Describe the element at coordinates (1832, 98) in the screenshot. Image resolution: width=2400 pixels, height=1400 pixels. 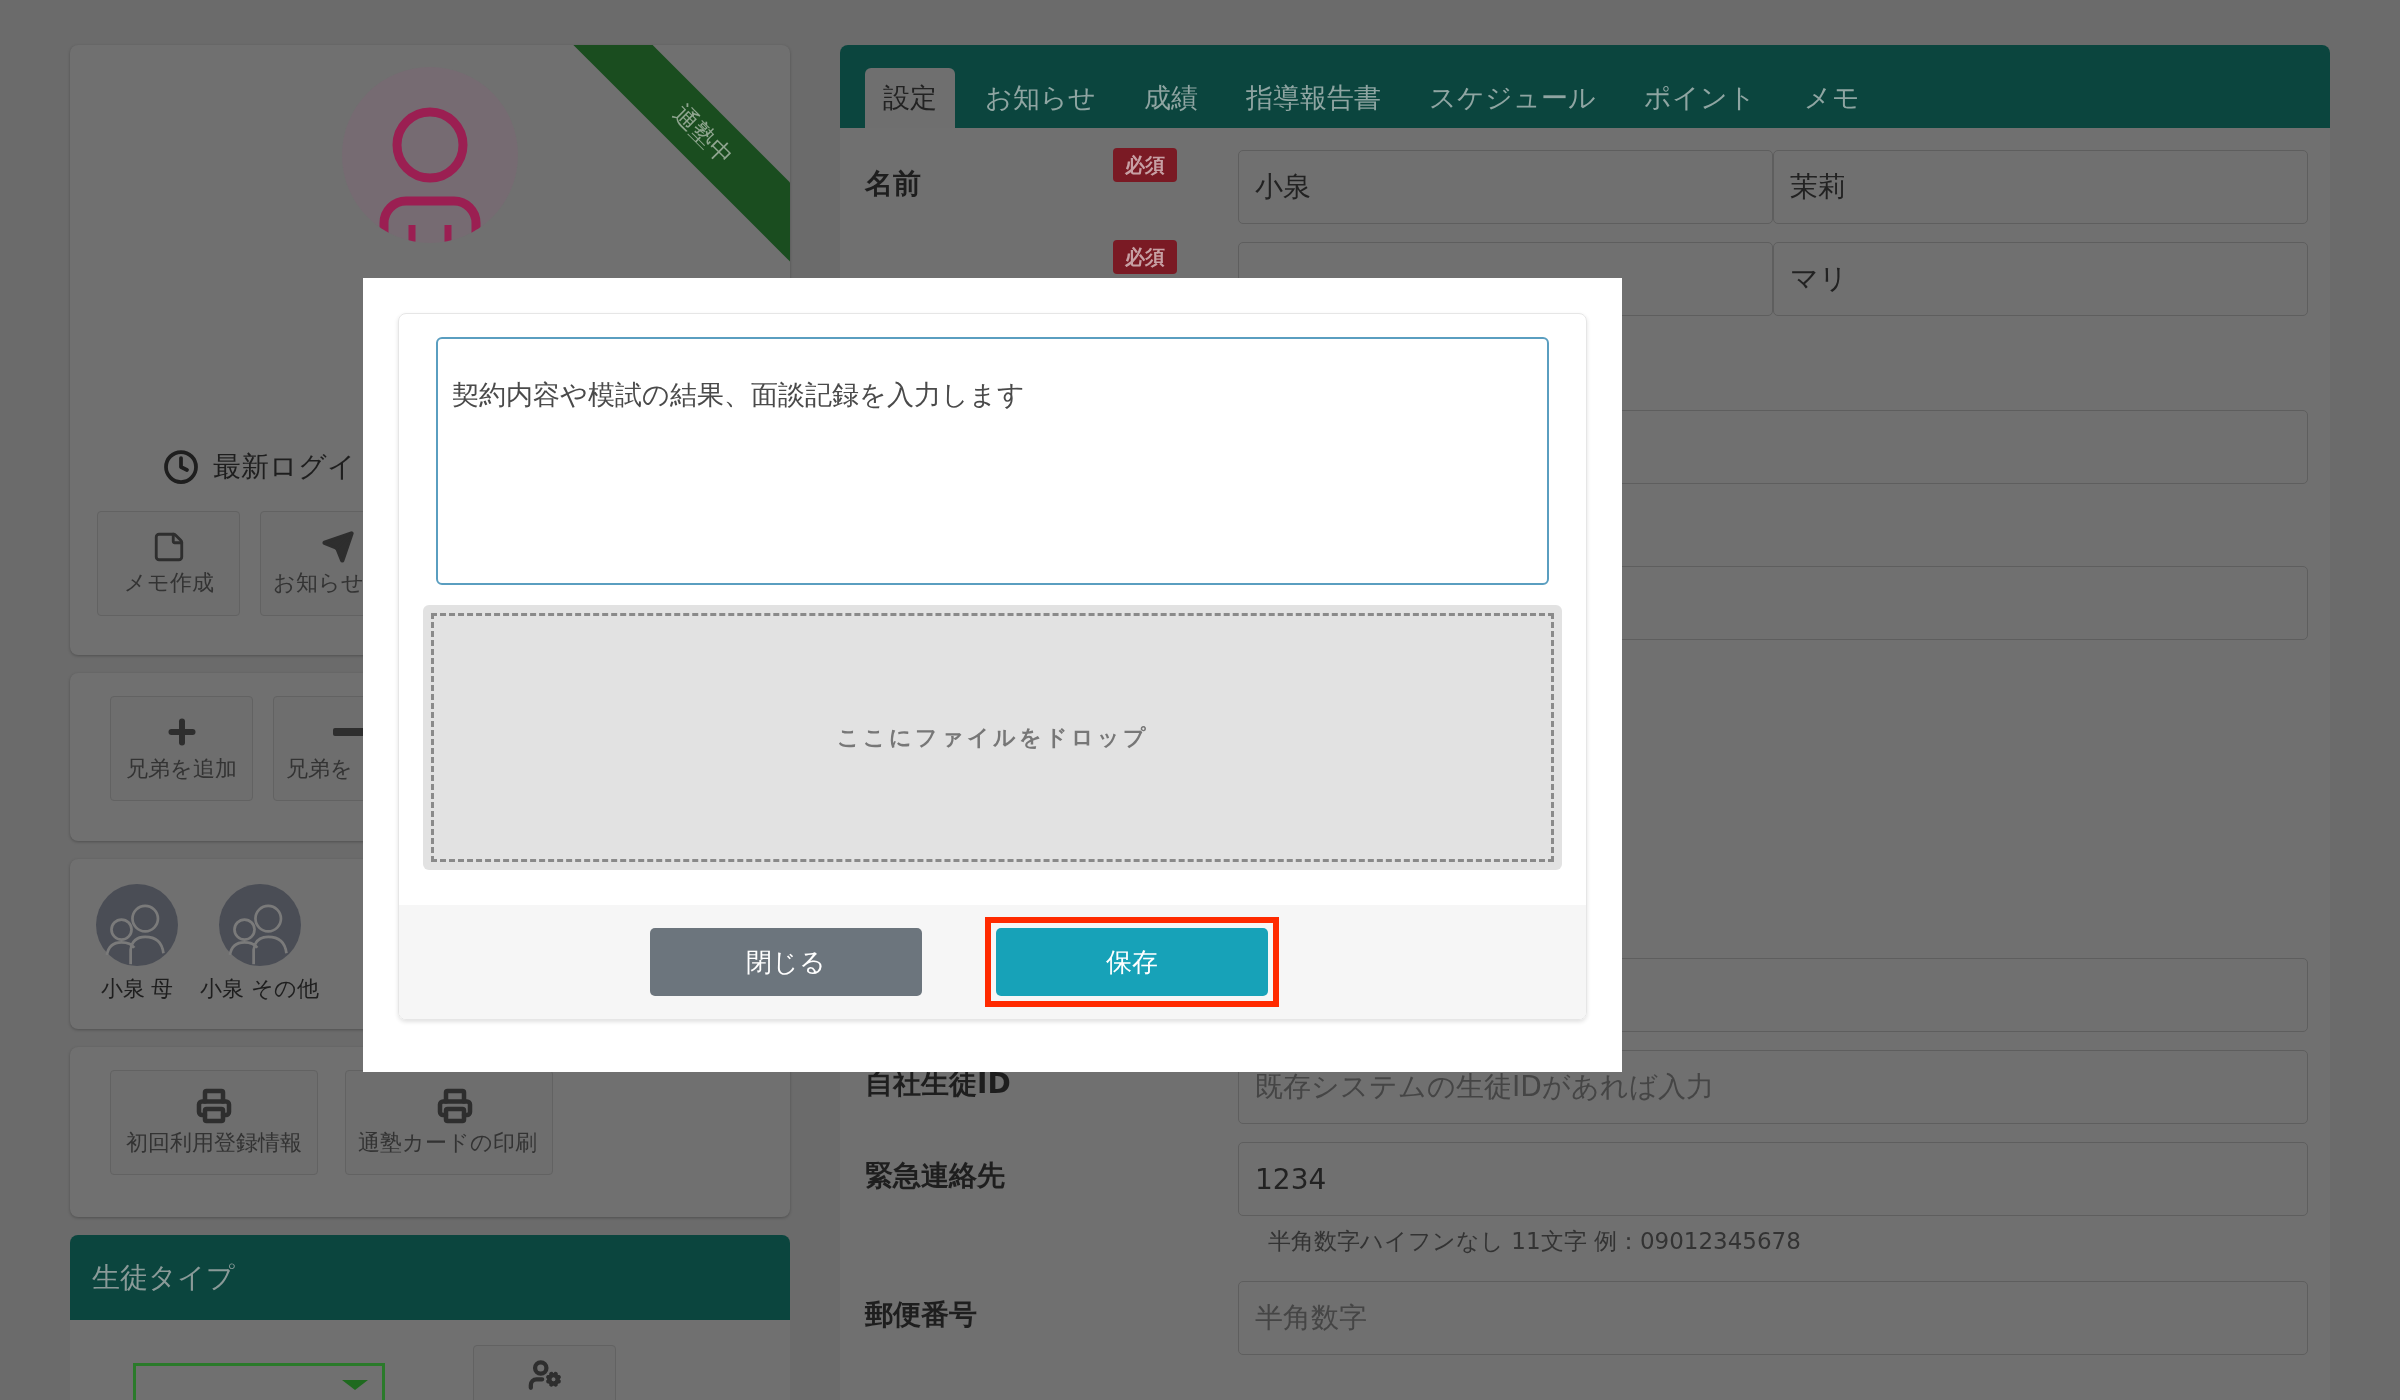
I see `tab: メモ` at that location.